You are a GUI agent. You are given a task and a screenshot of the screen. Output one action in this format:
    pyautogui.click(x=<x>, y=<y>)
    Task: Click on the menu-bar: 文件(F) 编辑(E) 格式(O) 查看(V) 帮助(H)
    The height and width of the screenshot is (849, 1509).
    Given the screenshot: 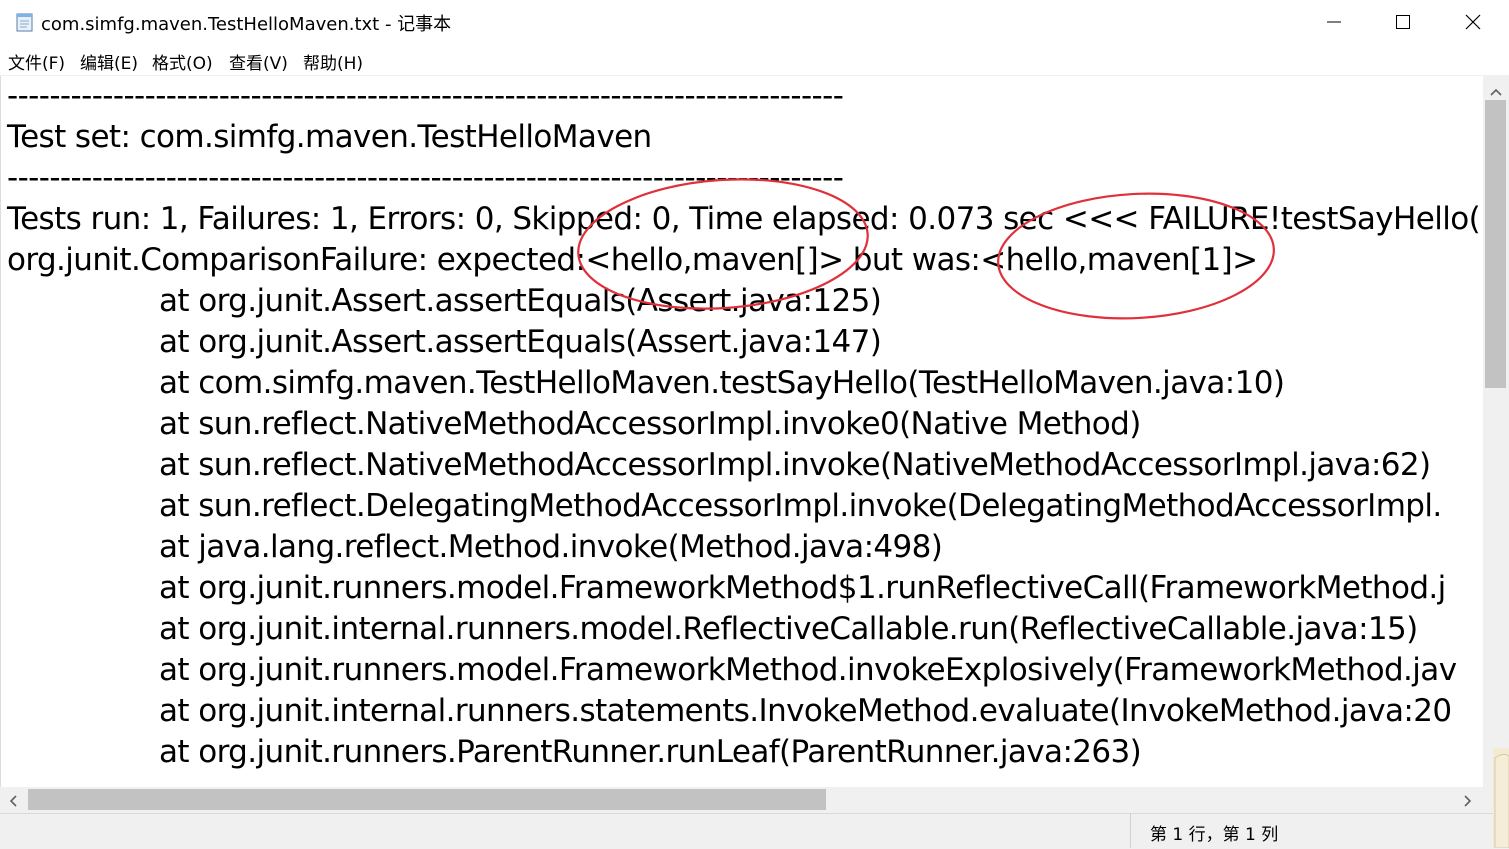 What is the action you would take?
    pyautogui.click(x=754, y=60)
    